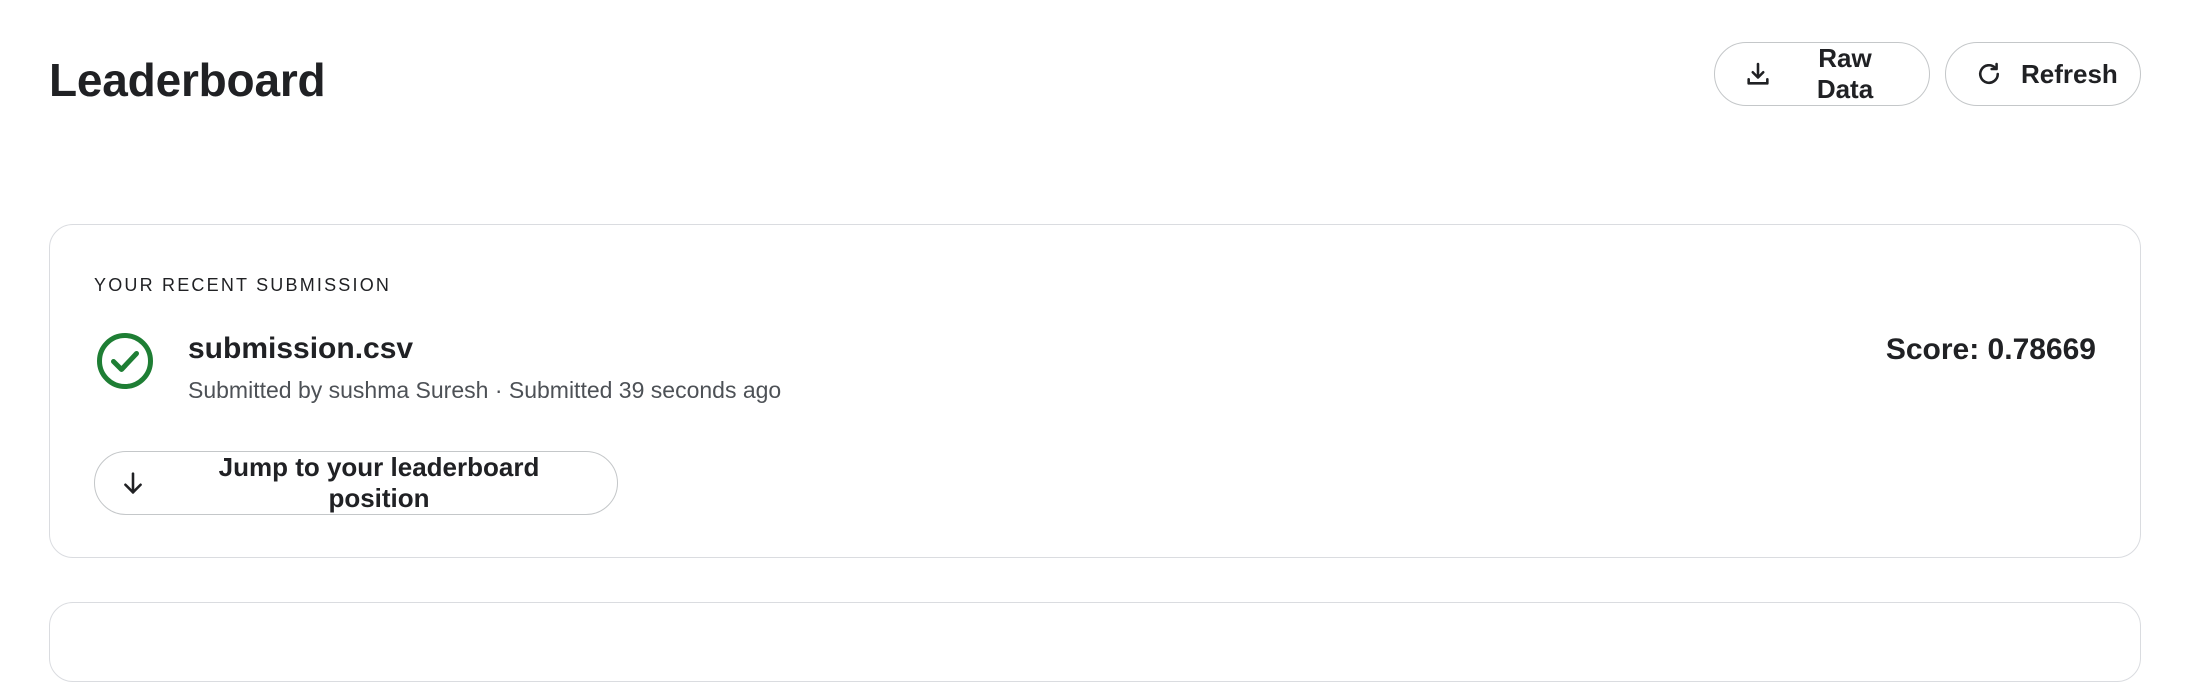 Image resolution: width=2200 pixels, height=682 pixels. I want to click on refresh-button: Refresh, so click(2043, 74).